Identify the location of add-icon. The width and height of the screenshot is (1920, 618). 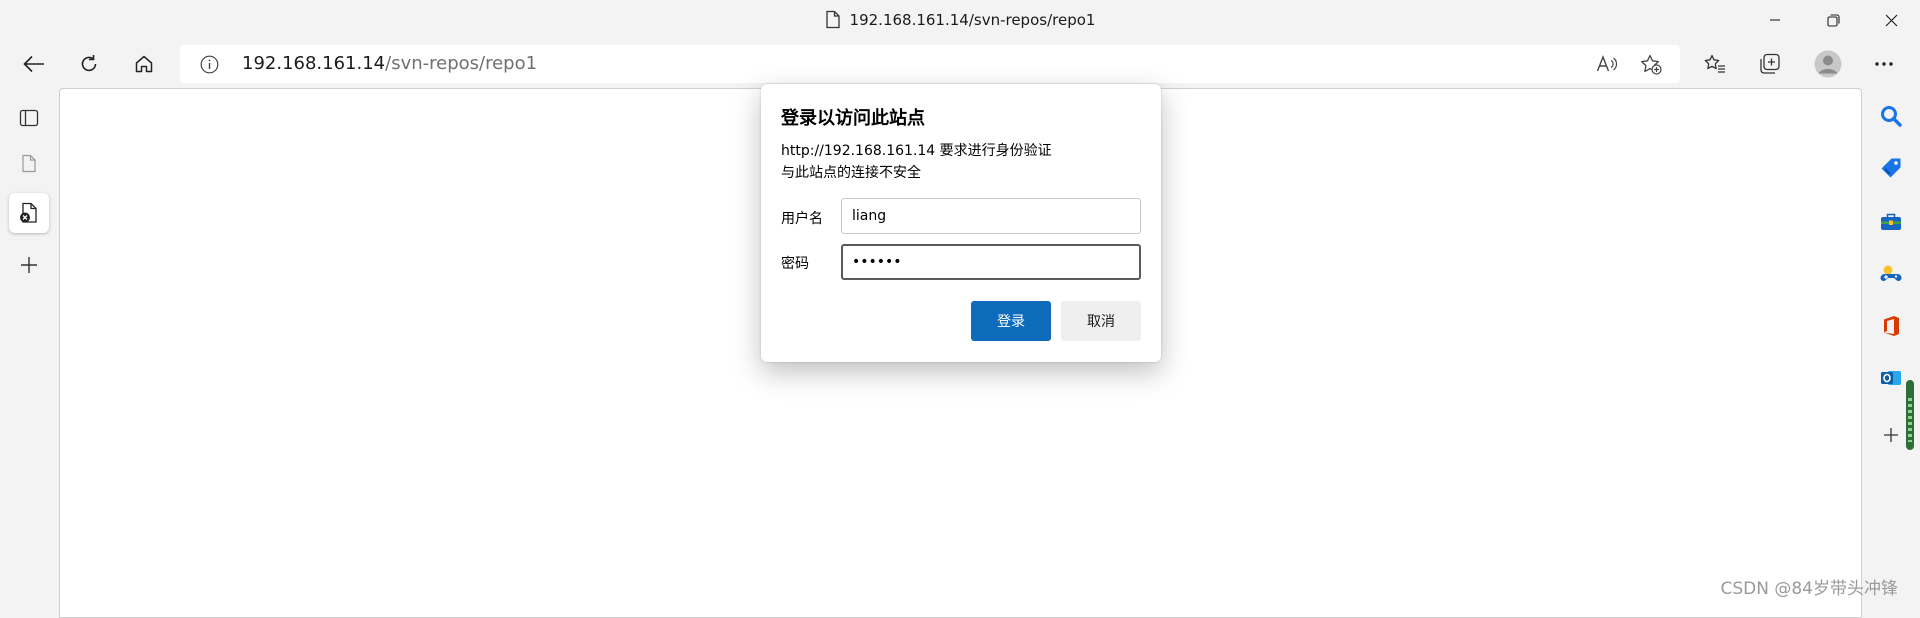
(1891, 435).